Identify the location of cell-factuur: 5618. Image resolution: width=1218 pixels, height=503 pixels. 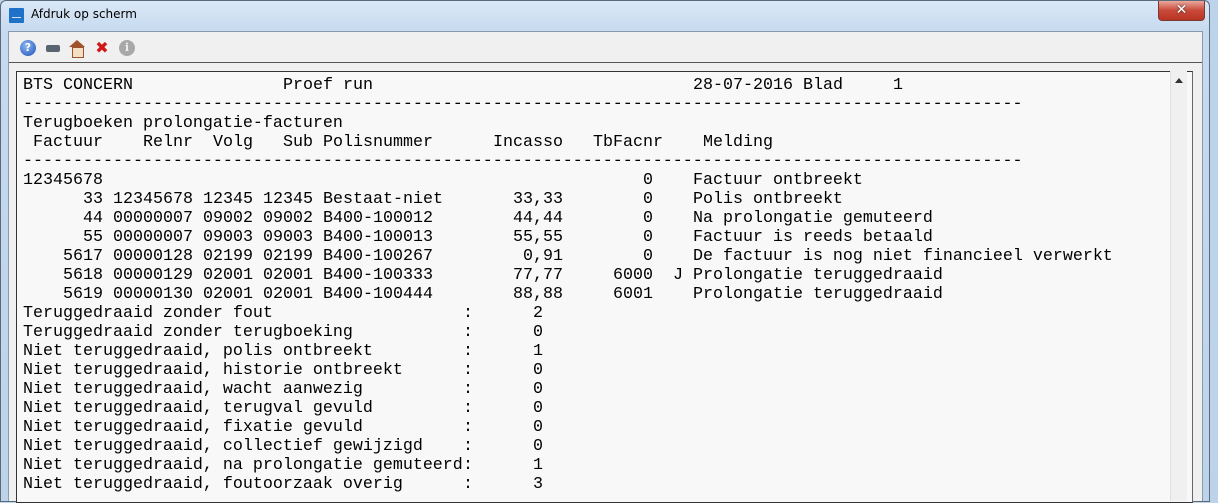
(83, 275).